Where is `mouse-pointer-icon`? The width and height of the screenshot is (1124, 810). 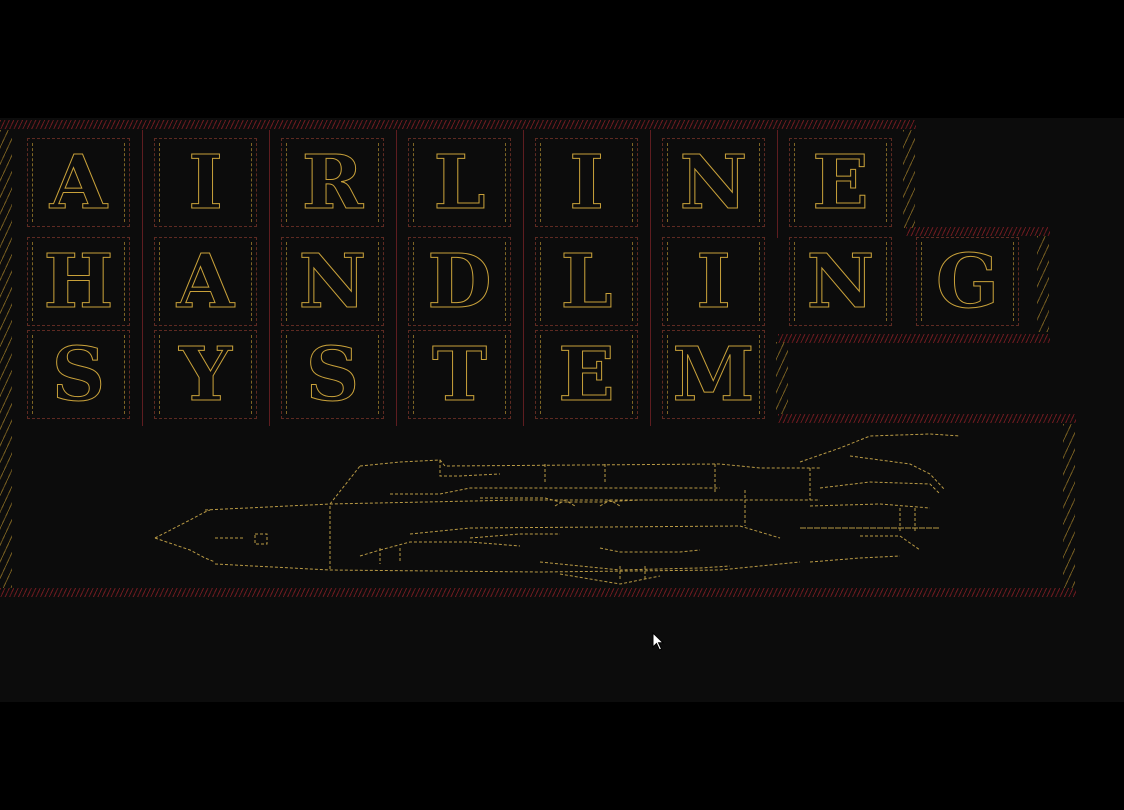
mouse-pointer-icon is located at coordinates (658, 641).